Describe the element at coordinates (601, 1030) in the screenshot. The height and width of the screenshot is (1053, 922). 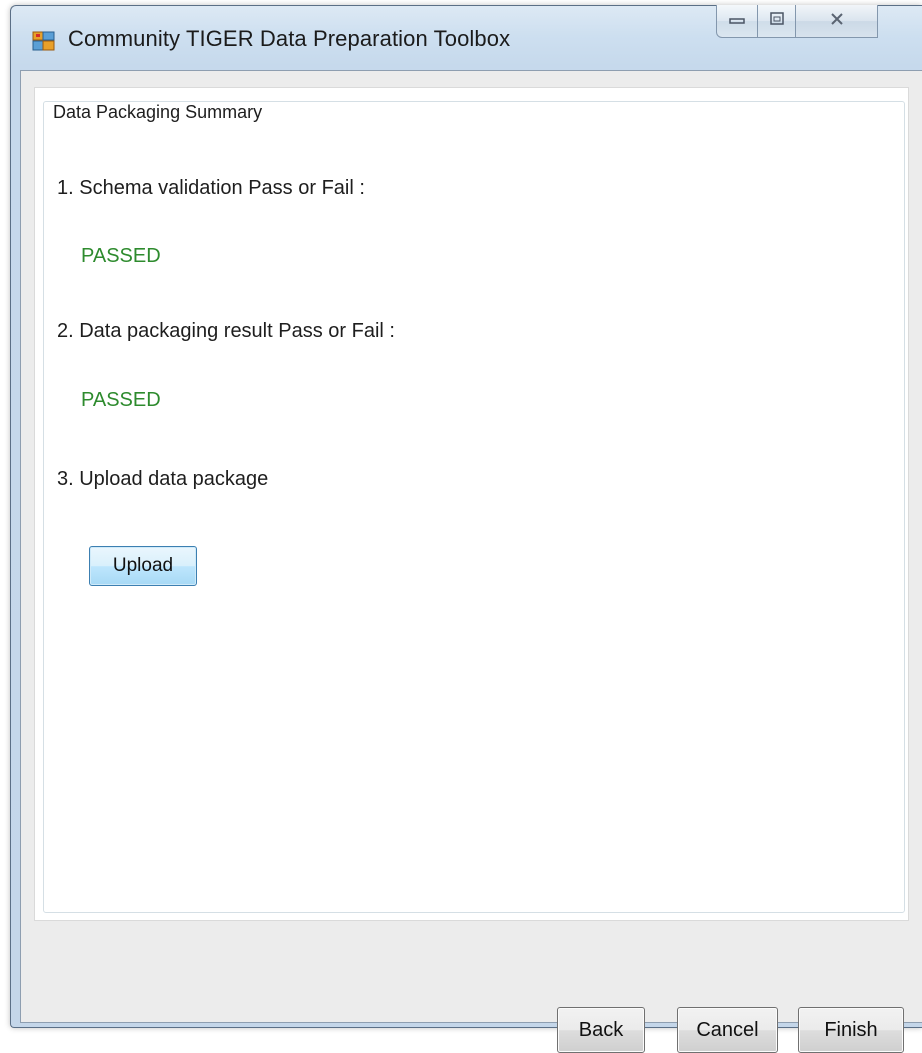
I see `back-button: Back` at that location.